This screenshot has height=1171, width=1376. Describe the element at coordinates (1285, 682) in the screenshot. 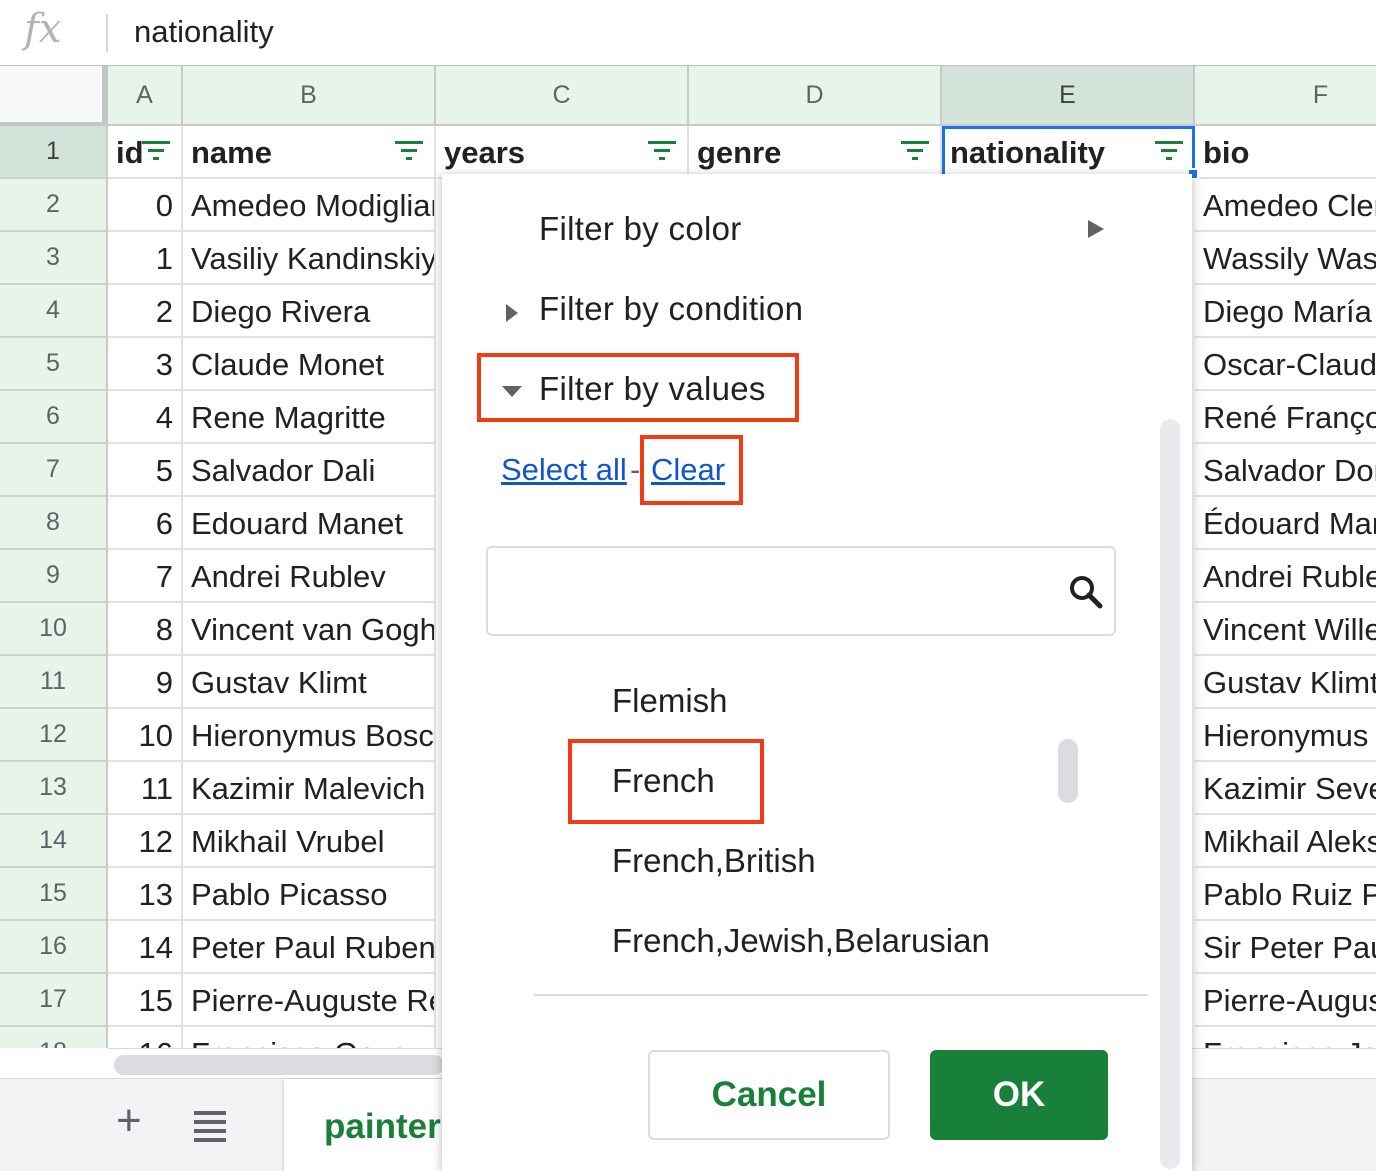

I see `cell-bio: Gustav Klimt` at that location.